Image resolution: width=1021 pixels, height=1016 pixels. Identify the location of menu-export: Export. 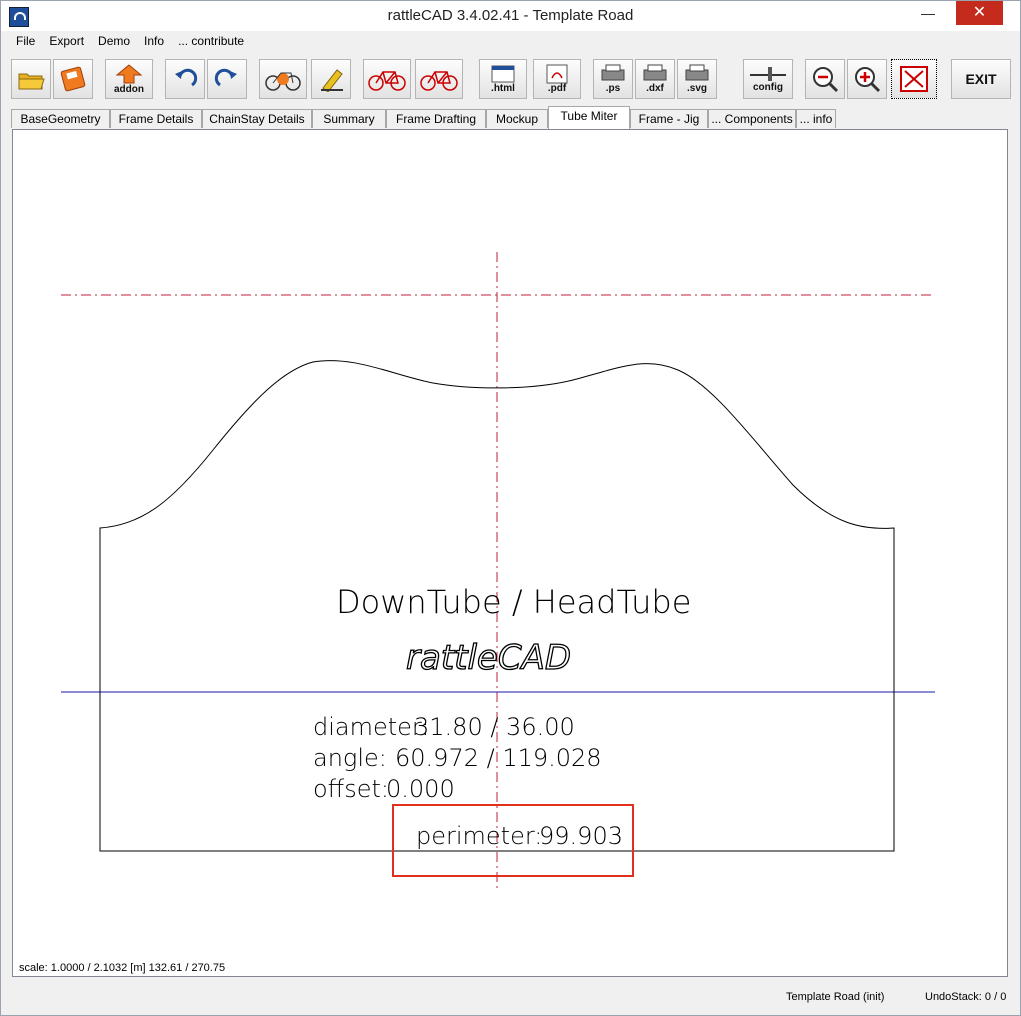
(66, 42).